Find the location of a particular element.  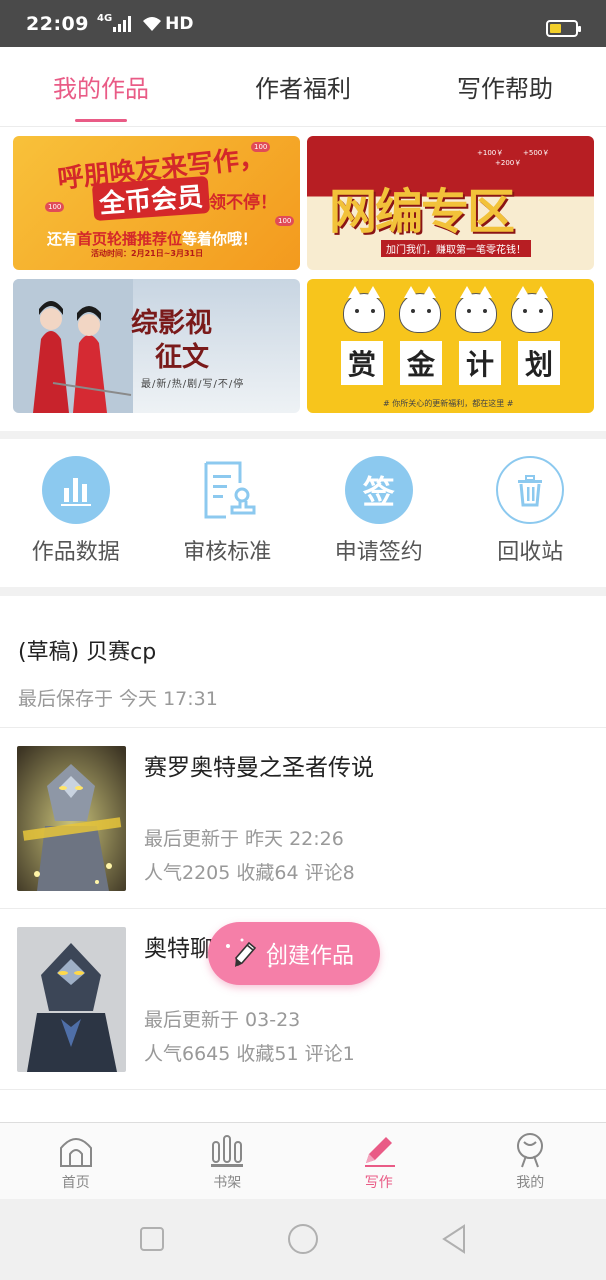

create-work-button: 创建作品 is located at coordinates (294, 953).